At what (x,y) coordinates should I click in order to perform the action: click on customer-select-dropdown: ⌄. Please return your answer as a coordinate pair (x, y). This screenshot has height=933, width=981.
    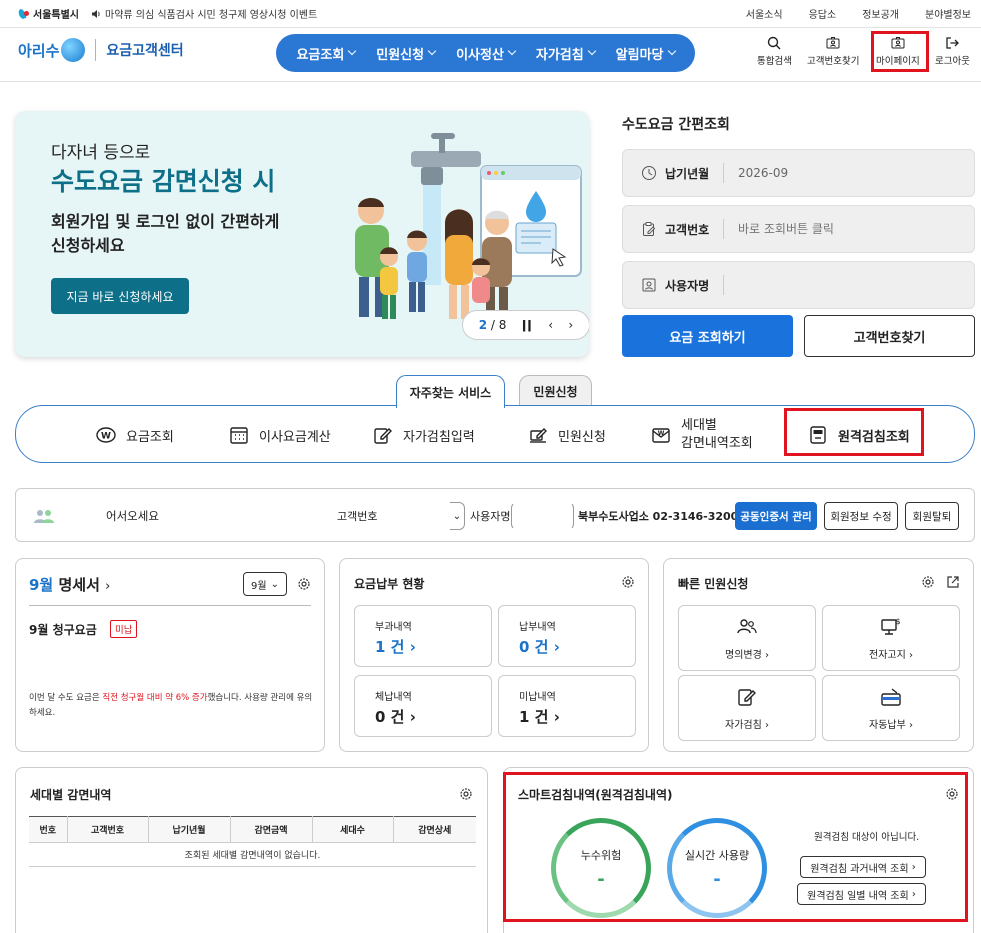
    Looking at the image, I should click on (457, 516).